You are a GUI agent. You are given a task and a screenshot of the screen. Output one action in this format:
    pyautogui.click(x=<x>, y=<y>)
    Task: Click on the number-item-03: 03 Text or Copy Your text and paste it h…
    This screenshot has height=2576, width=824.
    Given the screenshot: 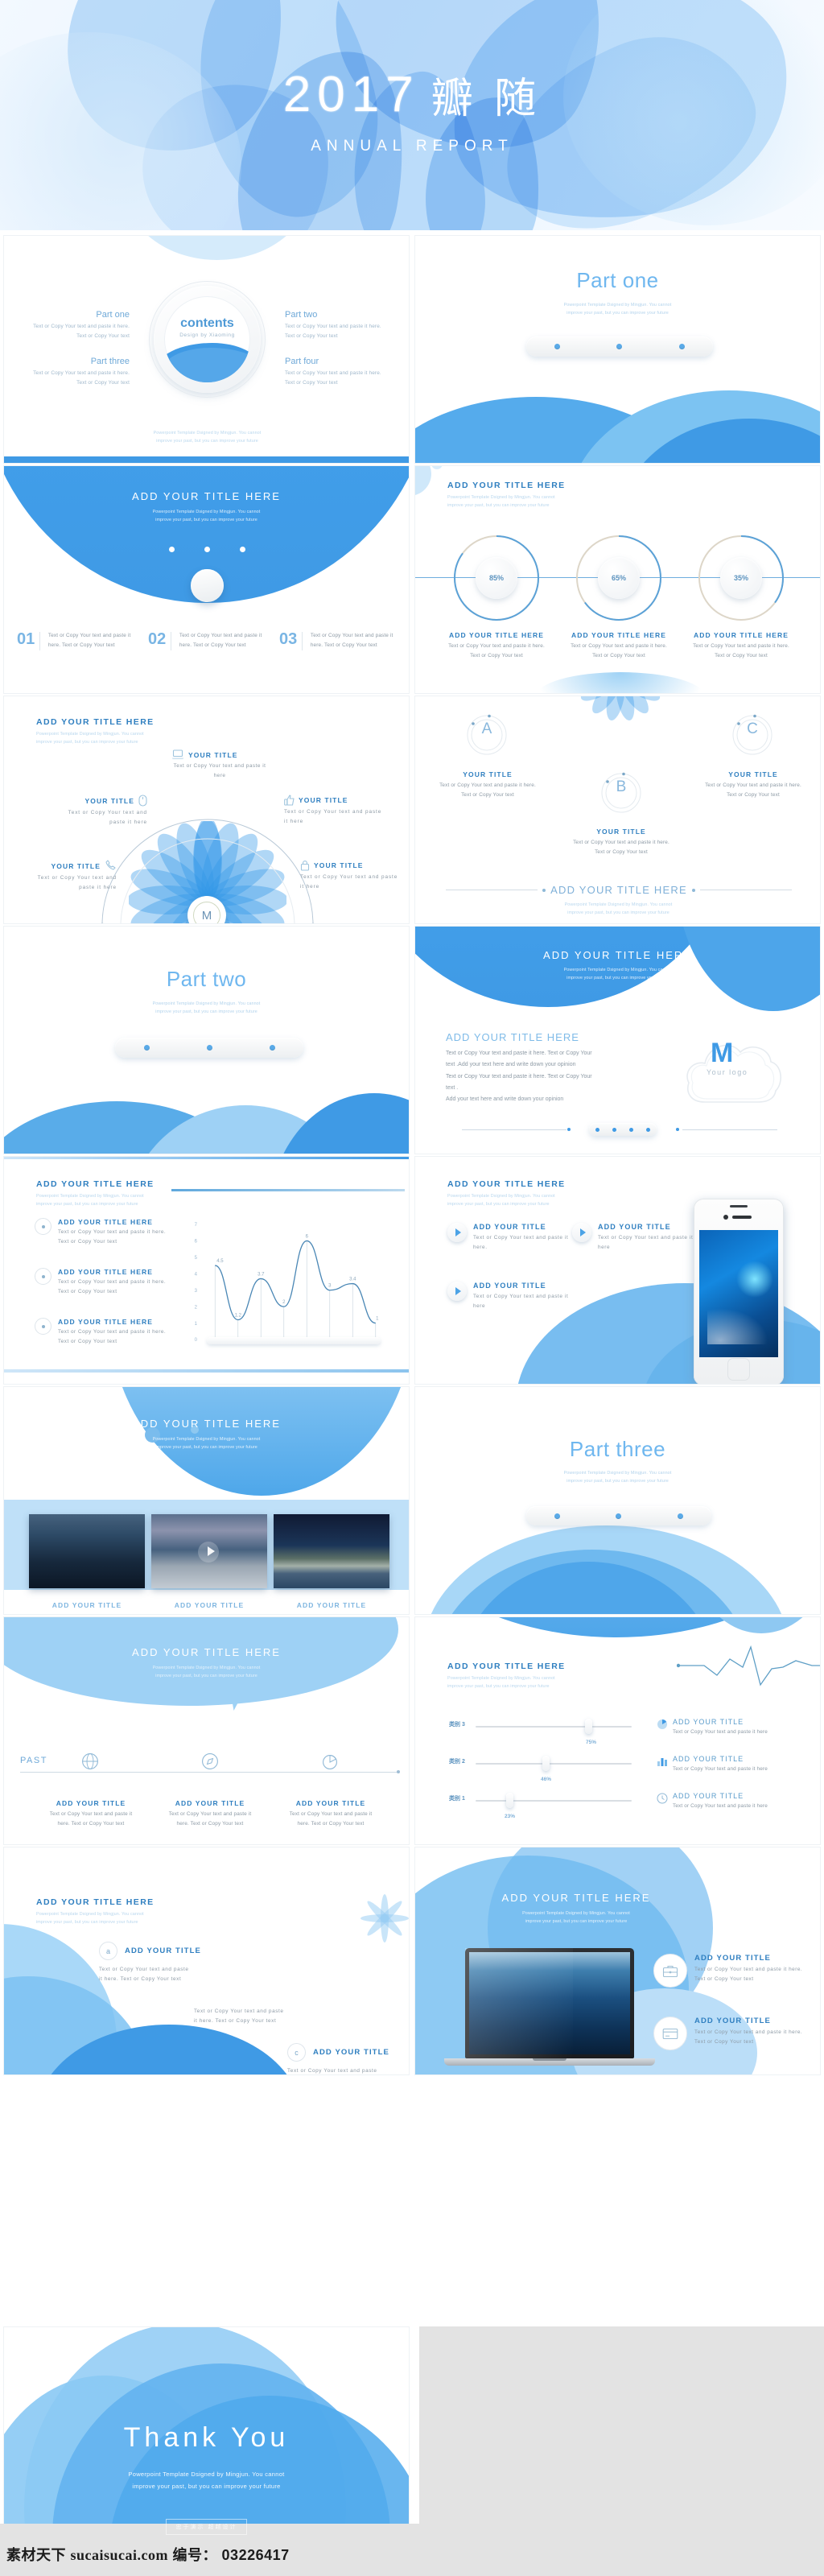 What is the action you would take?
    pyautogui.click(x=339, y=641)
    